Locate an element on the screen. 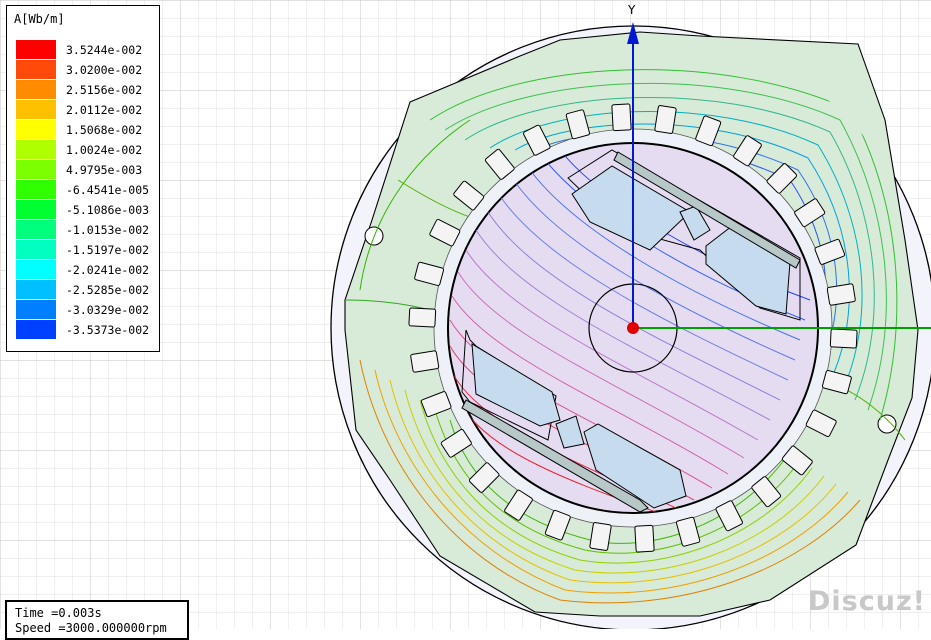 This screenshot has height=640, width=931. legend-row: 1.0024e-002 is located at coordinates (86, 150).